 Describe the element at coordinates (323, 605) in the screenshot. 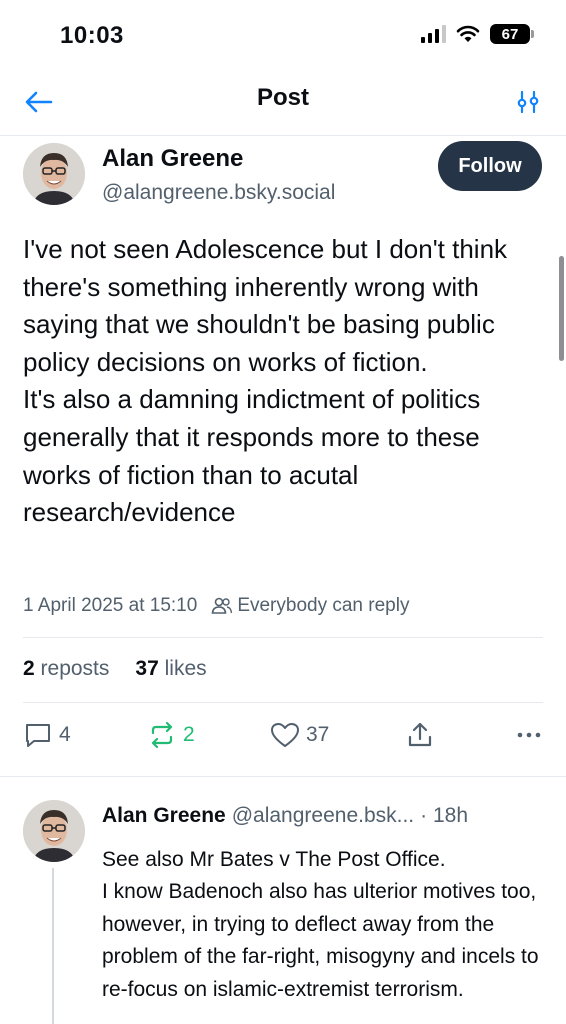

I see `reply-setting-label: Everybody can reply` at that location.